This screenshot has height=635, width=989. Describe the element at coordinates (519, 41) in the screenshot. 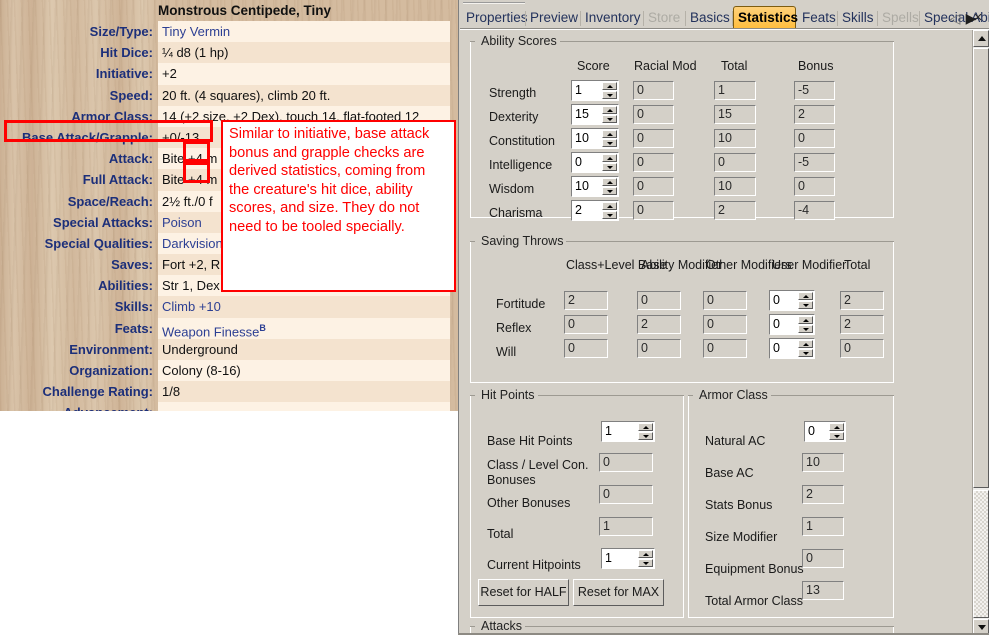

I see `ability-scores-caption: Ability Scores` at that location.